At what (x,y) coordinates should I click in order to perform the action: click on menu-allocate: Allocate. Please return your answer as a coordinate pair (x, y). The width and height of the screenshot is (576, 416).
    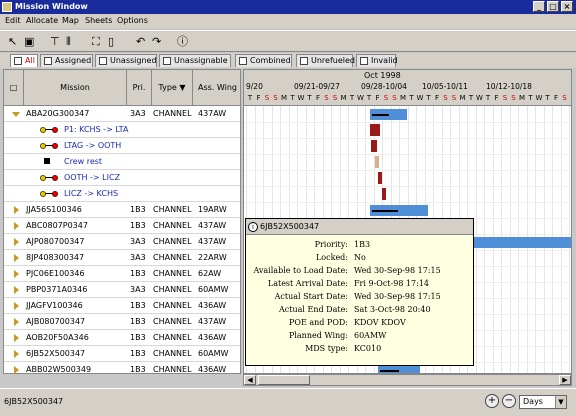
    Looking at the image, I should click on (42, 20).